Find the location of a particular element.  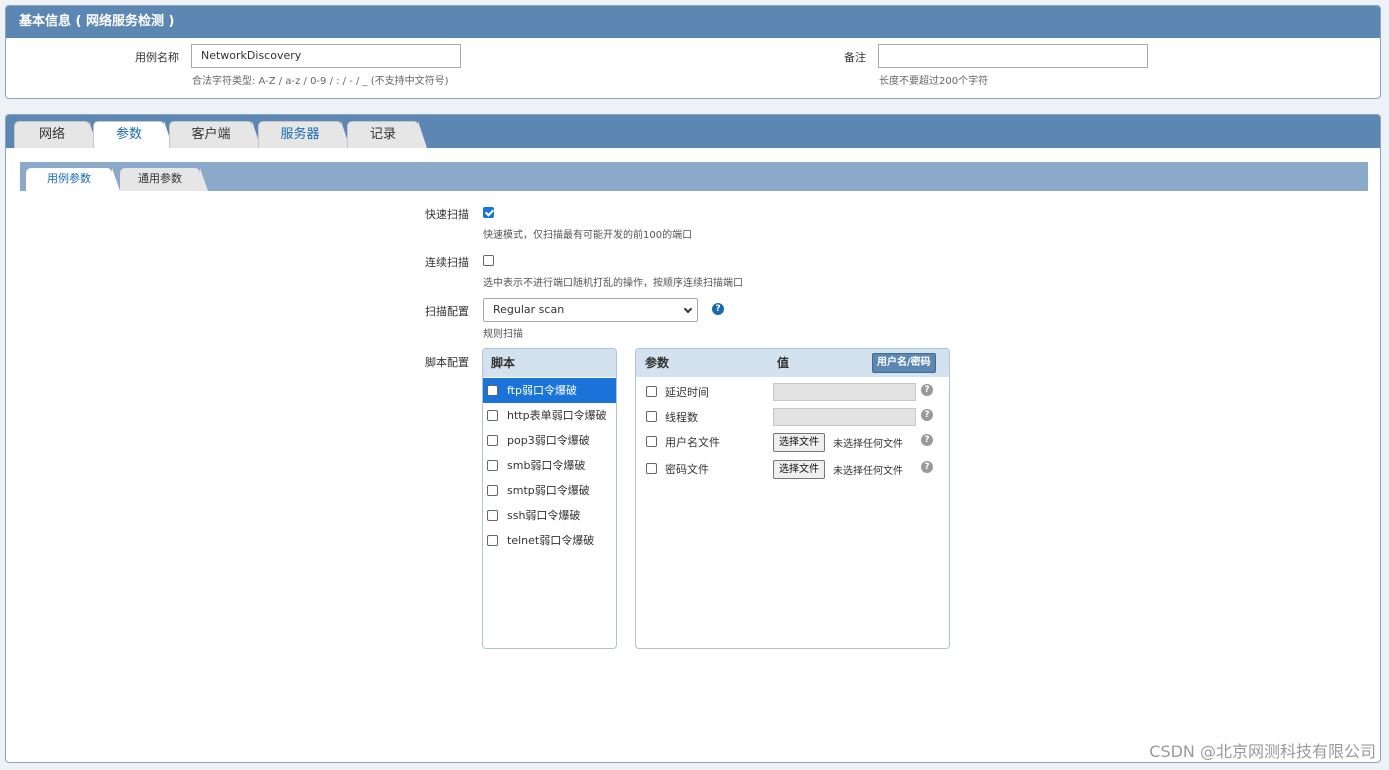

threads-input is located at coordinates (844, 417).